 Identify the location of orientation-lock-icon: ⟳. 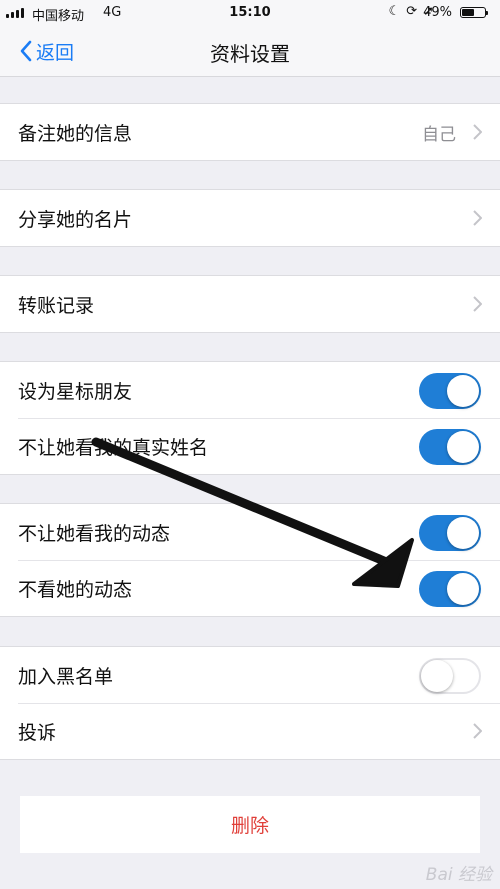
(415, 11).